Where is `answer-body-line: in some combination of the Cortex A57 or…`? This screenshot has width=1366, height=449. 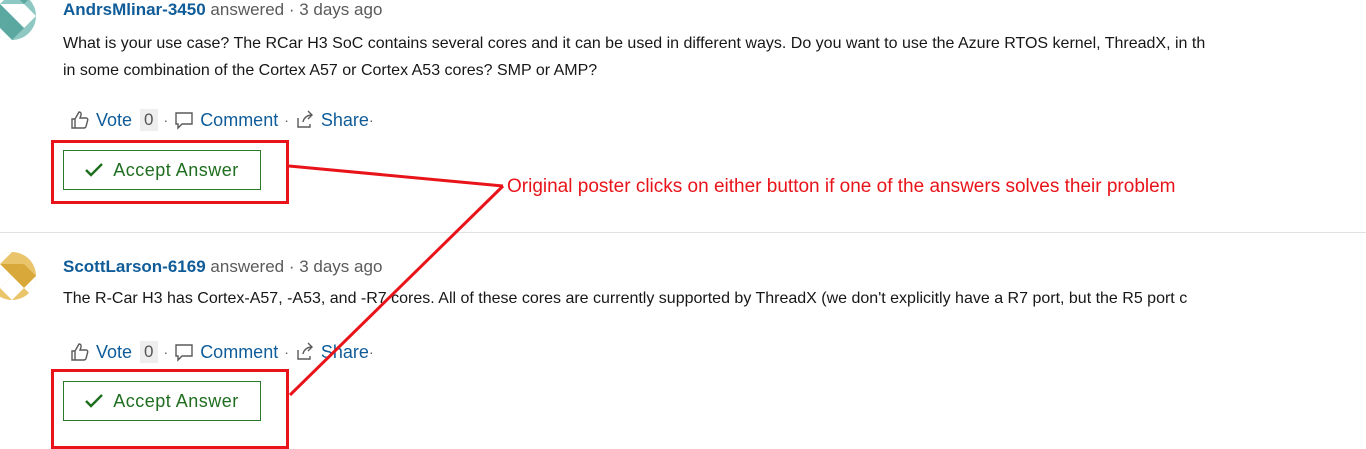
answer-body-line: in some combination of the Cortex A57 or… is located at coordinates (330, 70).